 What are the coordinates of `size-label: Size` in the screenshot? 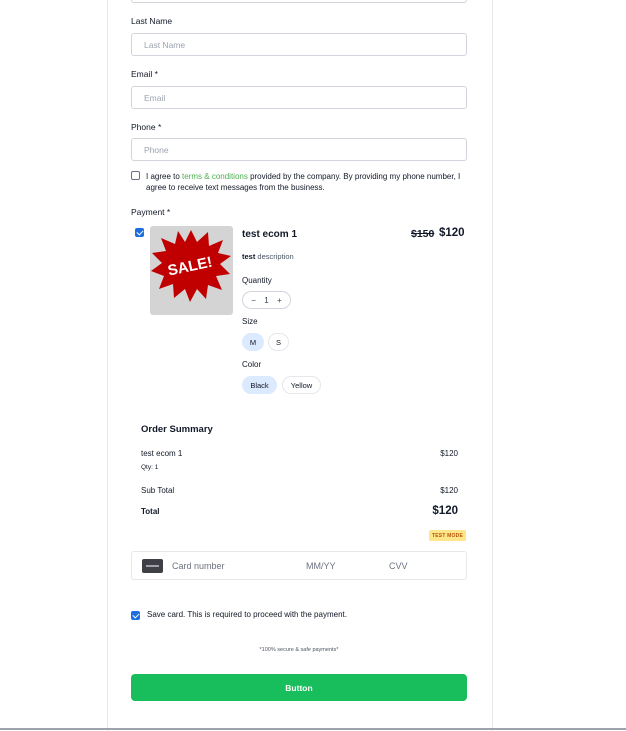 It's located at (250, 321).